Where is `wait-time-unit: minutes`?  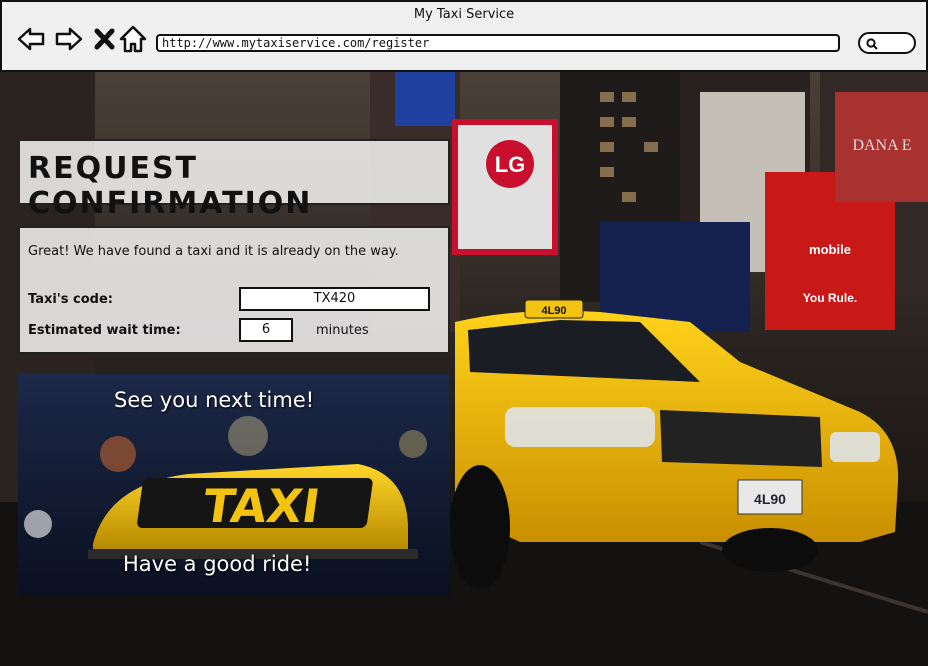
wait-time-unit: minutes is located at coordinates (342, 330).